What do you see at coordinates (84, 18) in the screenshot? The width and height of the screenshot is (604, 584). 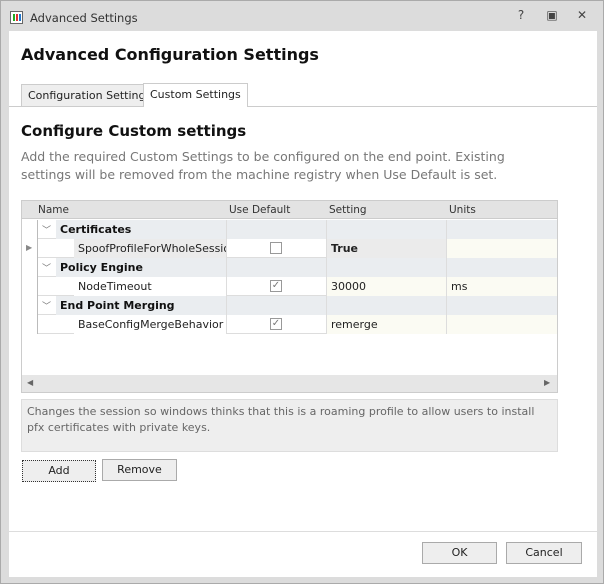 I see `window-title: Advanced Settings` at bounding box center [84, 18].